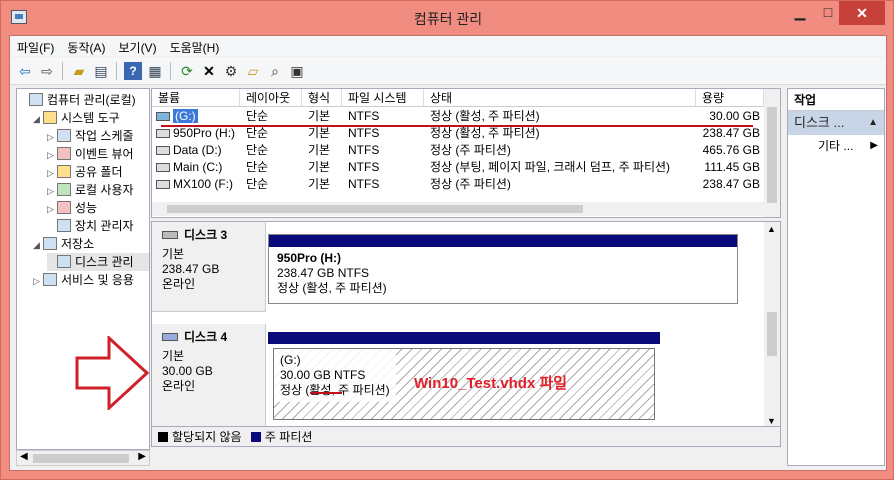  Describe the element at coordinates (25, 71) in the screenshot. I see `back-icon: ⇦` at that location.